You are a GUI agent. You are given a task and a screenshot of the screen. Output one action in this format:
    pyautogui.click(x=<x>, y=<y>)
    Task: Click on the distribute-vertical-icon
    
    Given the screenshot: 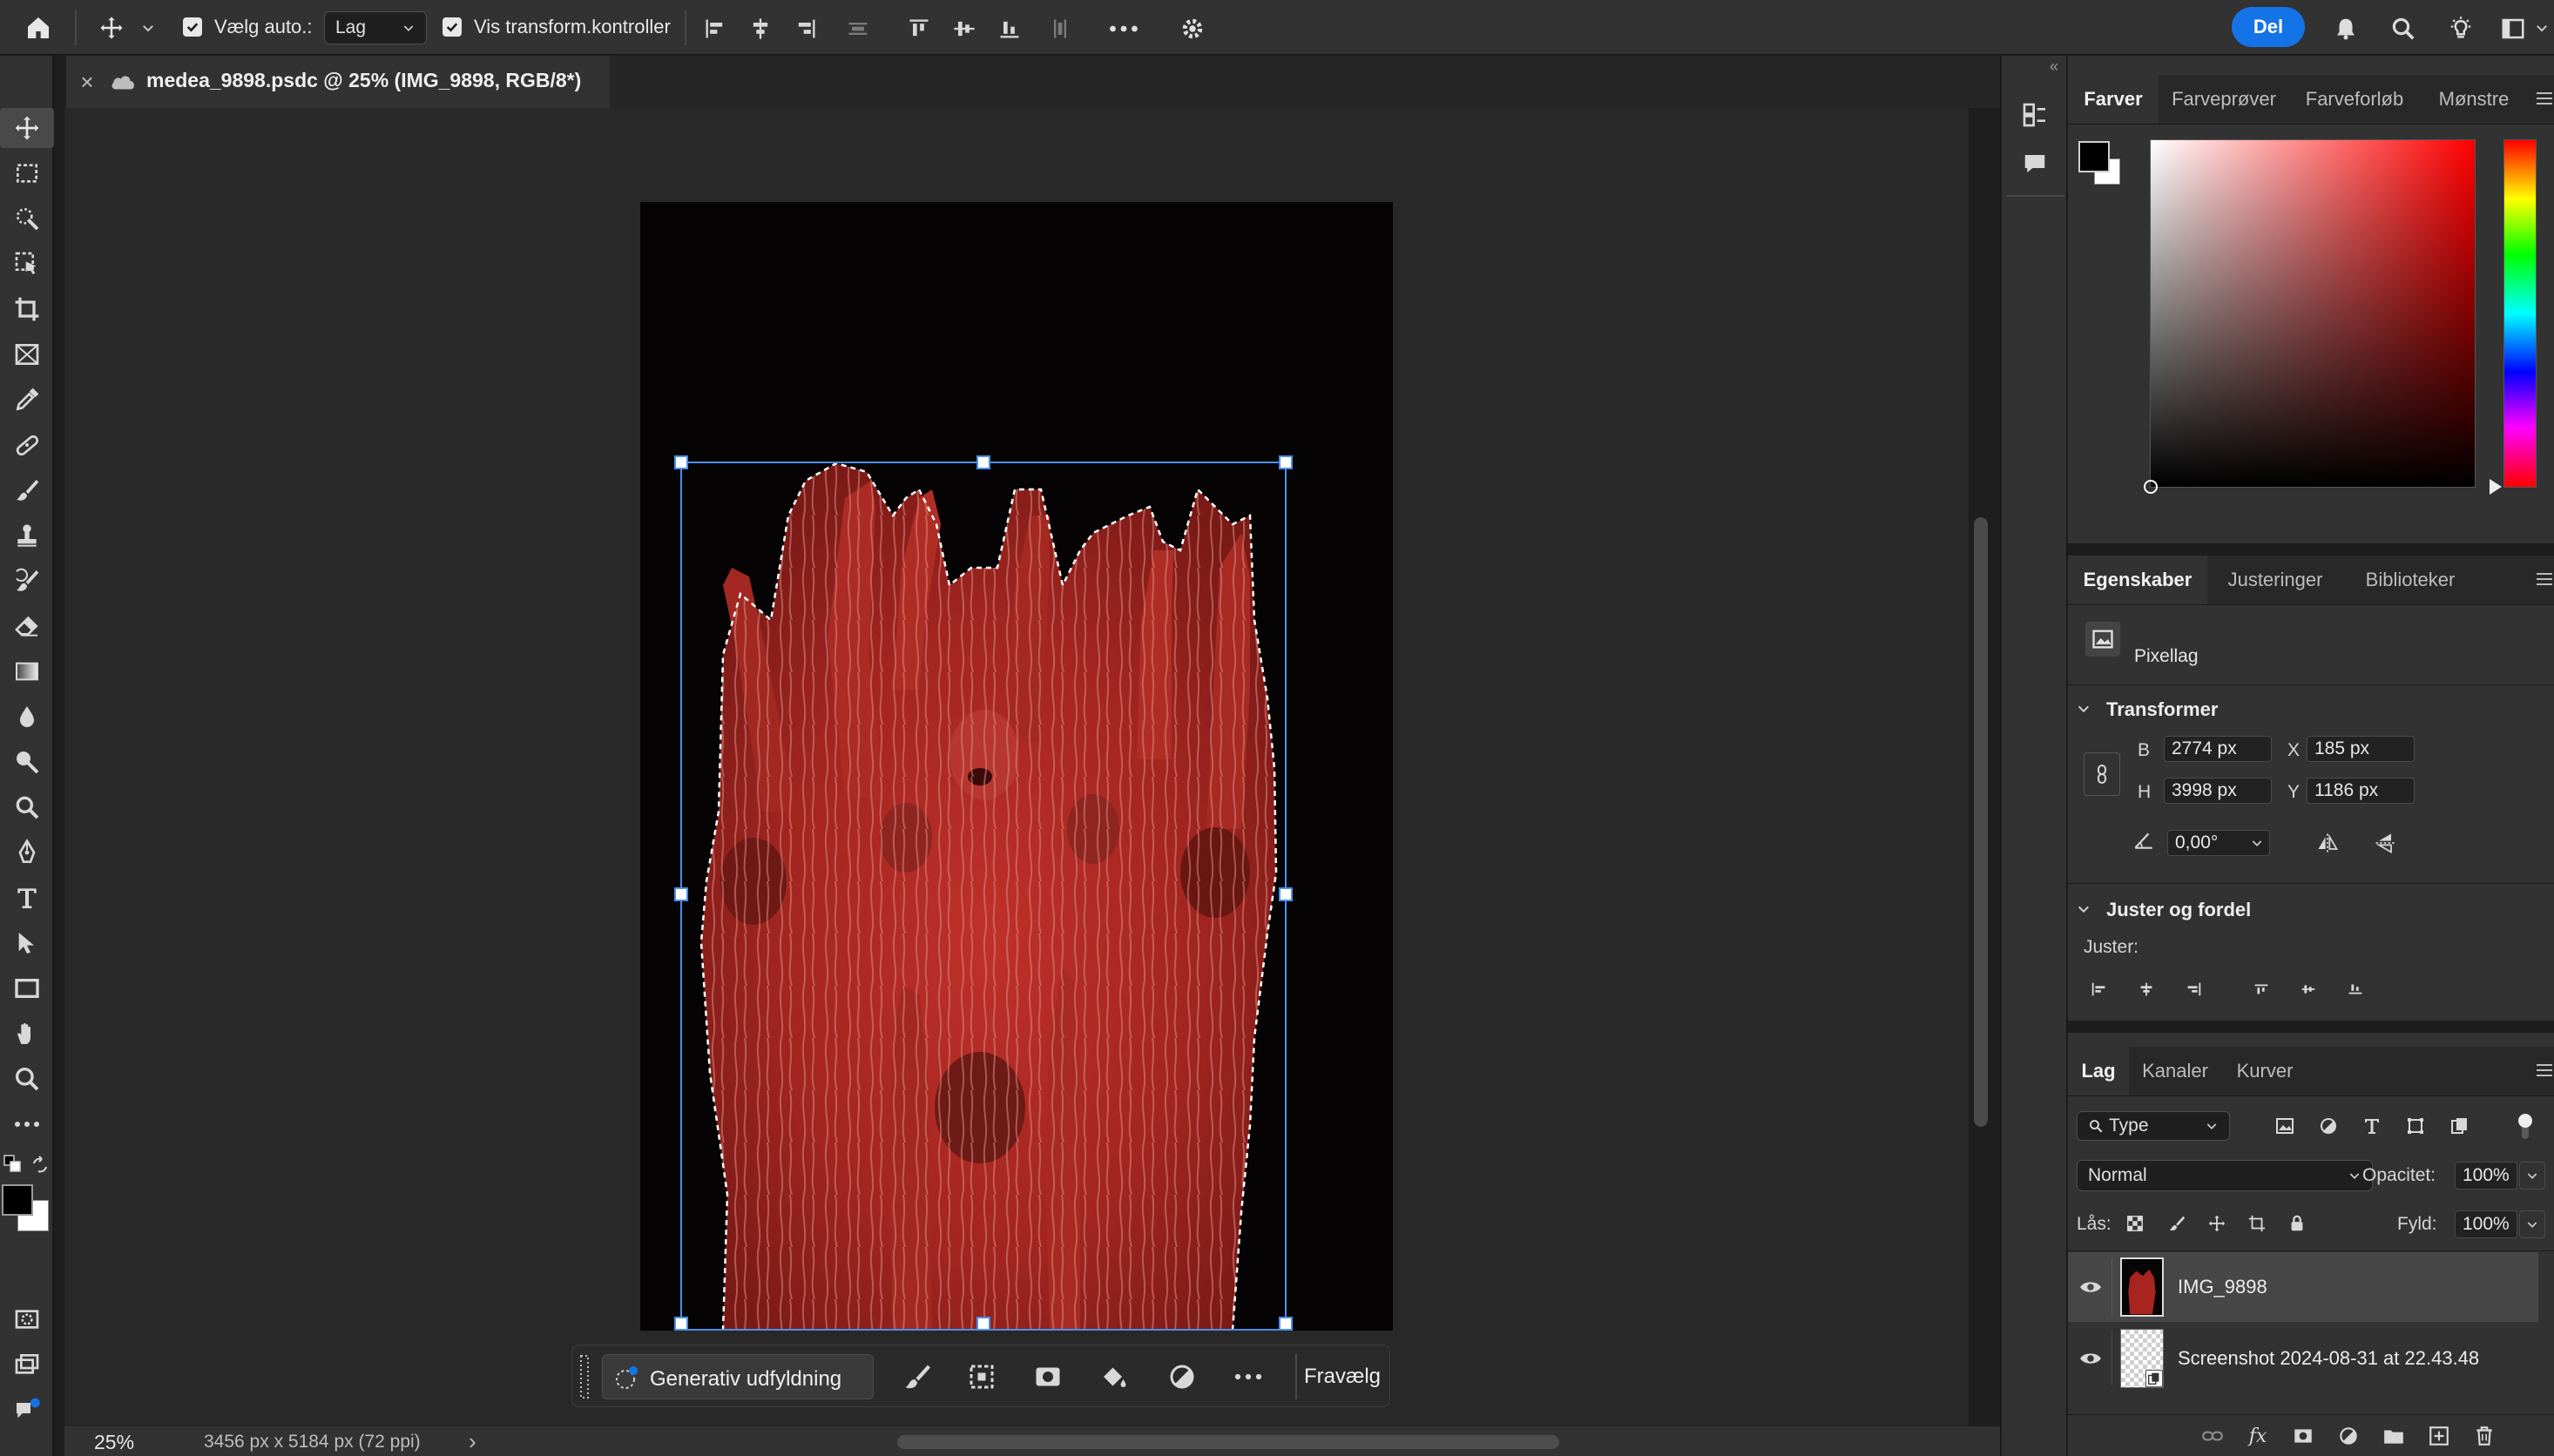 What is the action you would take?
    pyautogui.click(x=1060, y=29)
    